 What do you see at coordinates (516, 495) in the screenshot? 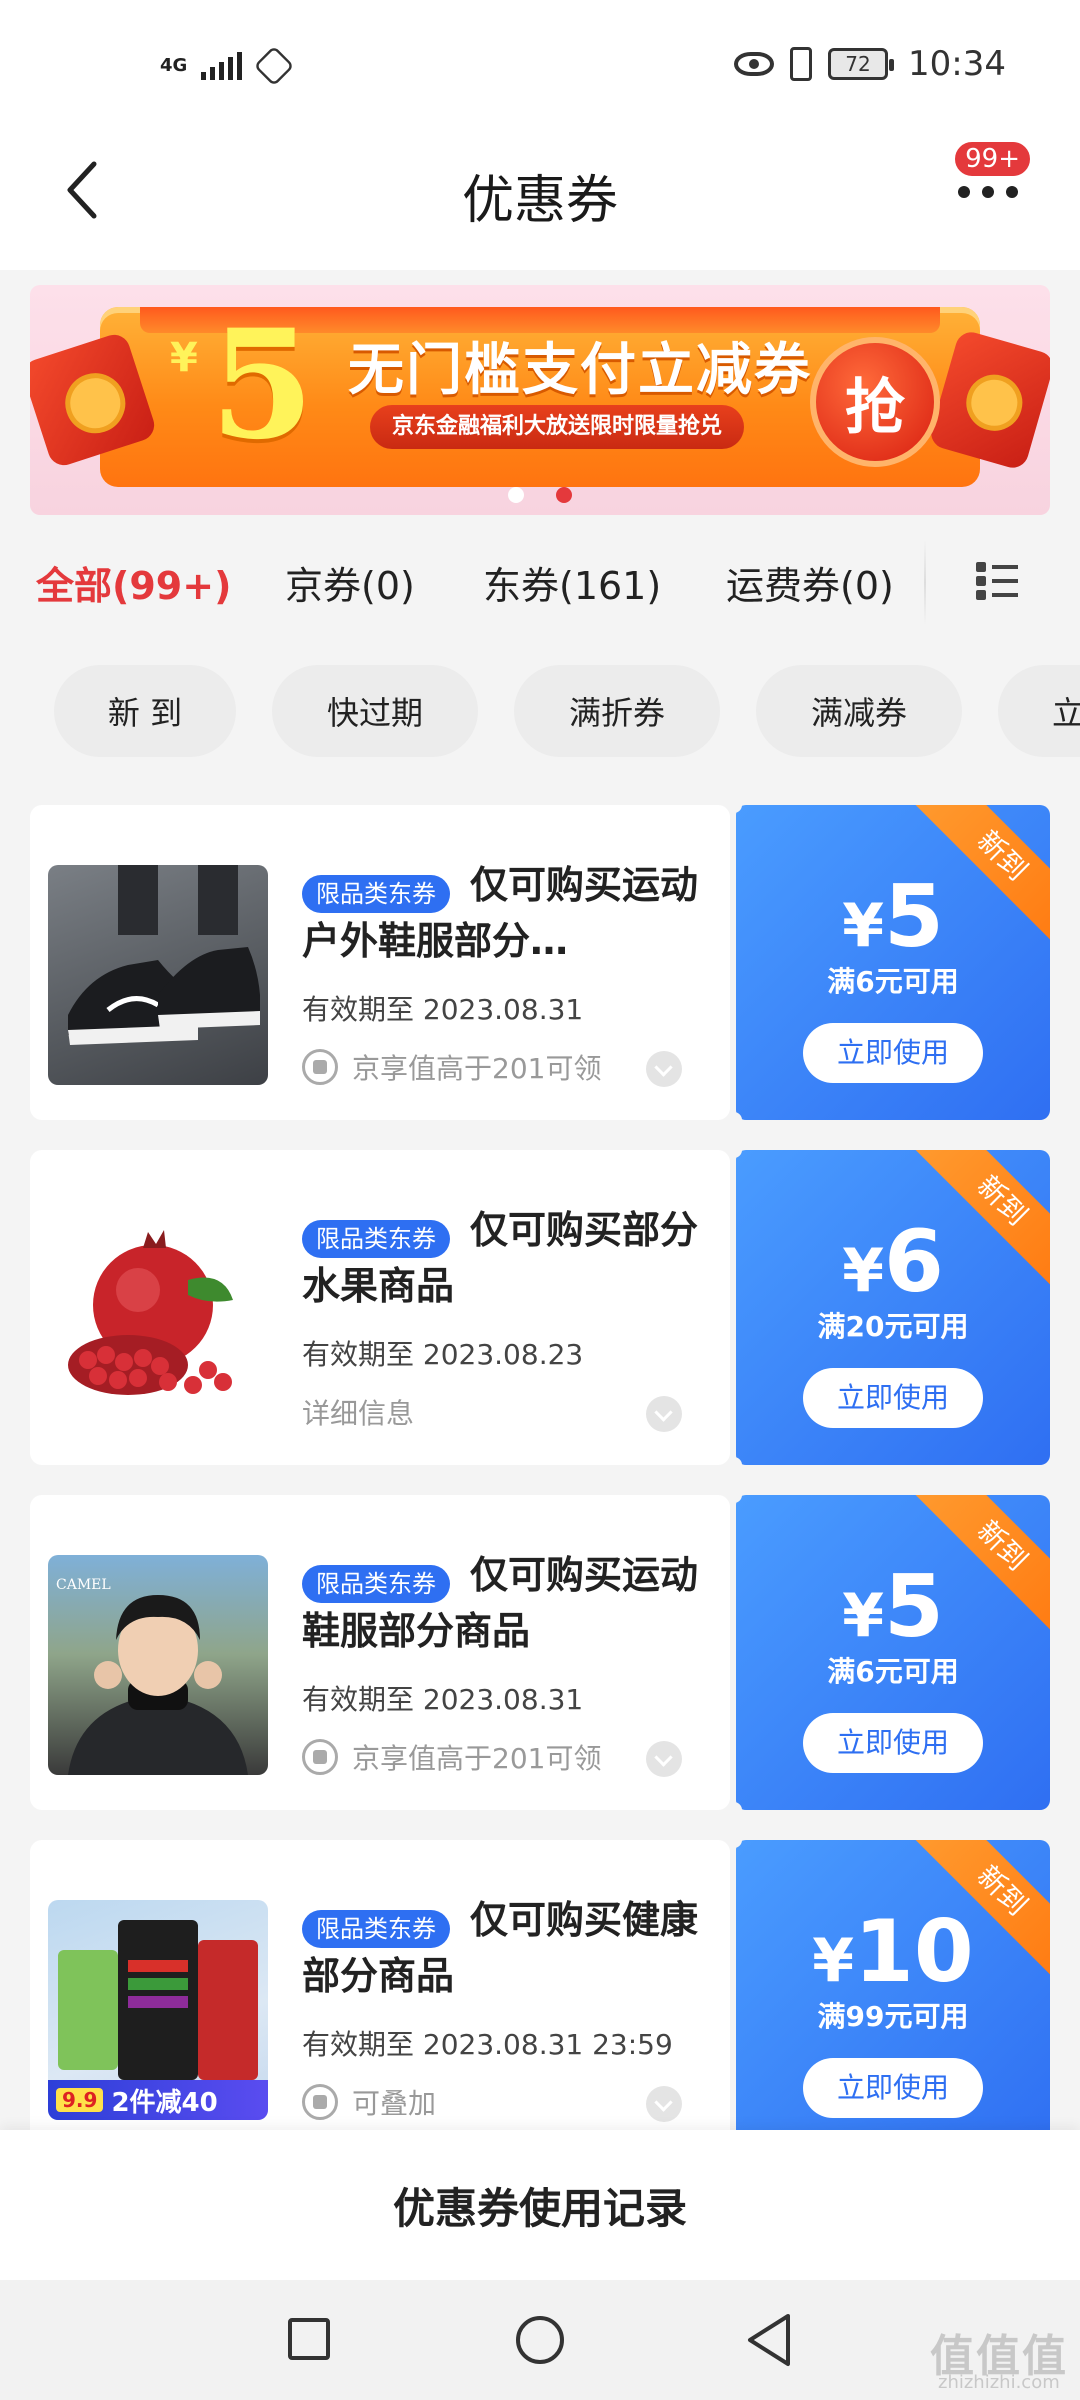
I see `banner-dot` at bounding box center [516, 495].